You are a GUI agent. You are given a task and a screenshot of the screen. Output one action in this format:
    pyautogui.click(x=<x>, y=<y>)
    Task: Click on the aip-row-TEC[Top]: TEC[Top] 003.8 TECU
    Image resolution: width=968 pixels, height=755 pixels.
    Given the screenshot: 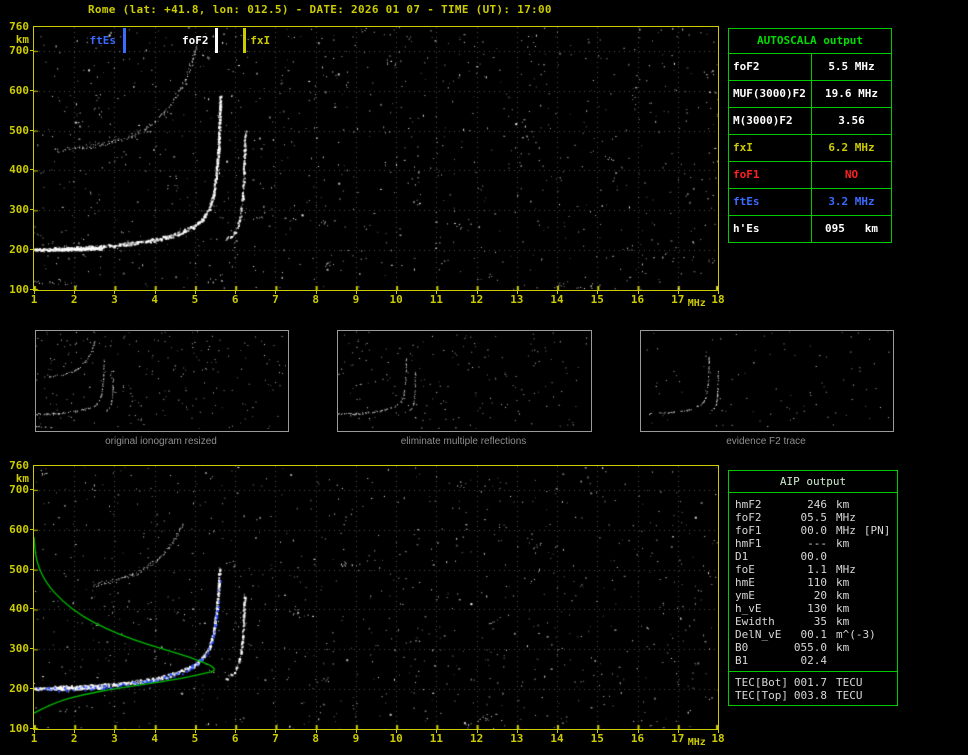 What is the action you would take?
    pyautogui.click(x=814, y=695)
    